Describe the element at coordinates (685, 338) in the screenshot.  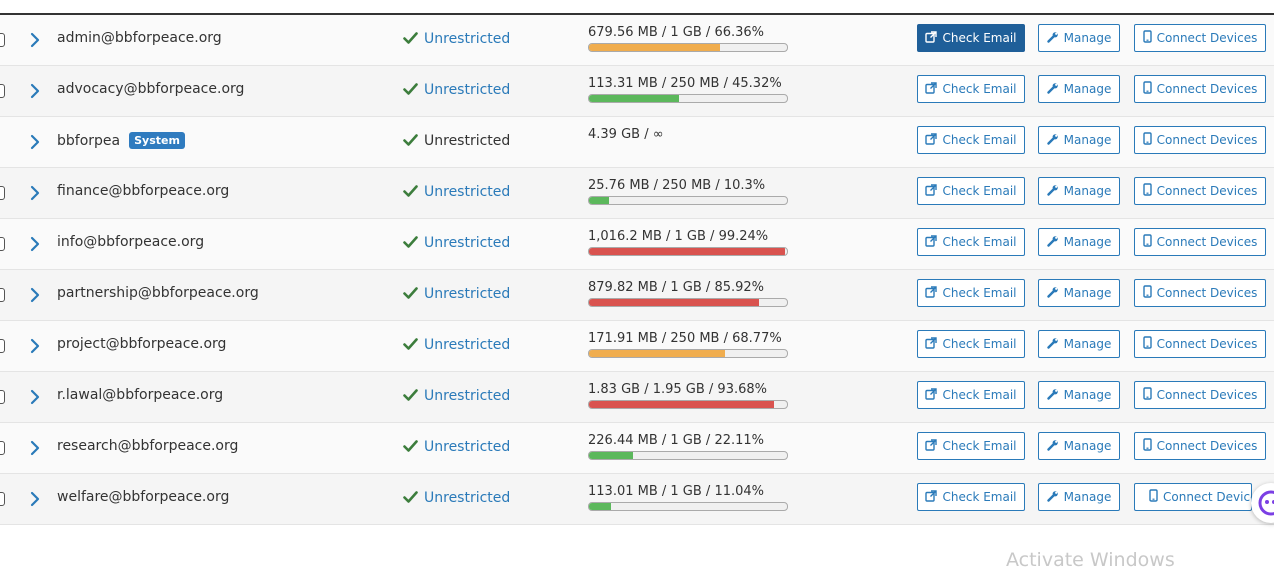
I see `usage-text: 171.91 MB / 250 MB / 68.77%` at that location.